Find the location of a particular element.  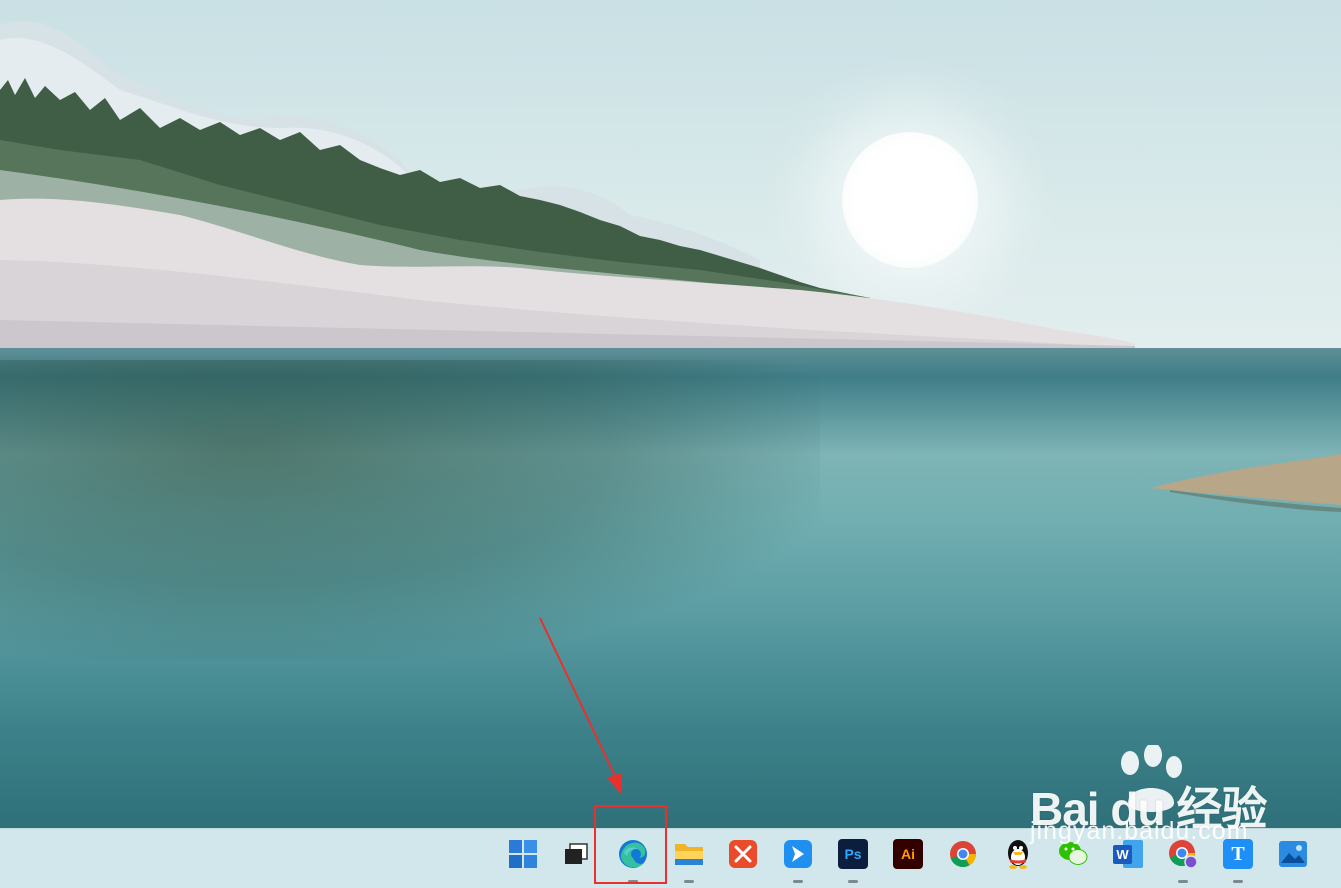

chrome-button is located at coordinates (963, 861).